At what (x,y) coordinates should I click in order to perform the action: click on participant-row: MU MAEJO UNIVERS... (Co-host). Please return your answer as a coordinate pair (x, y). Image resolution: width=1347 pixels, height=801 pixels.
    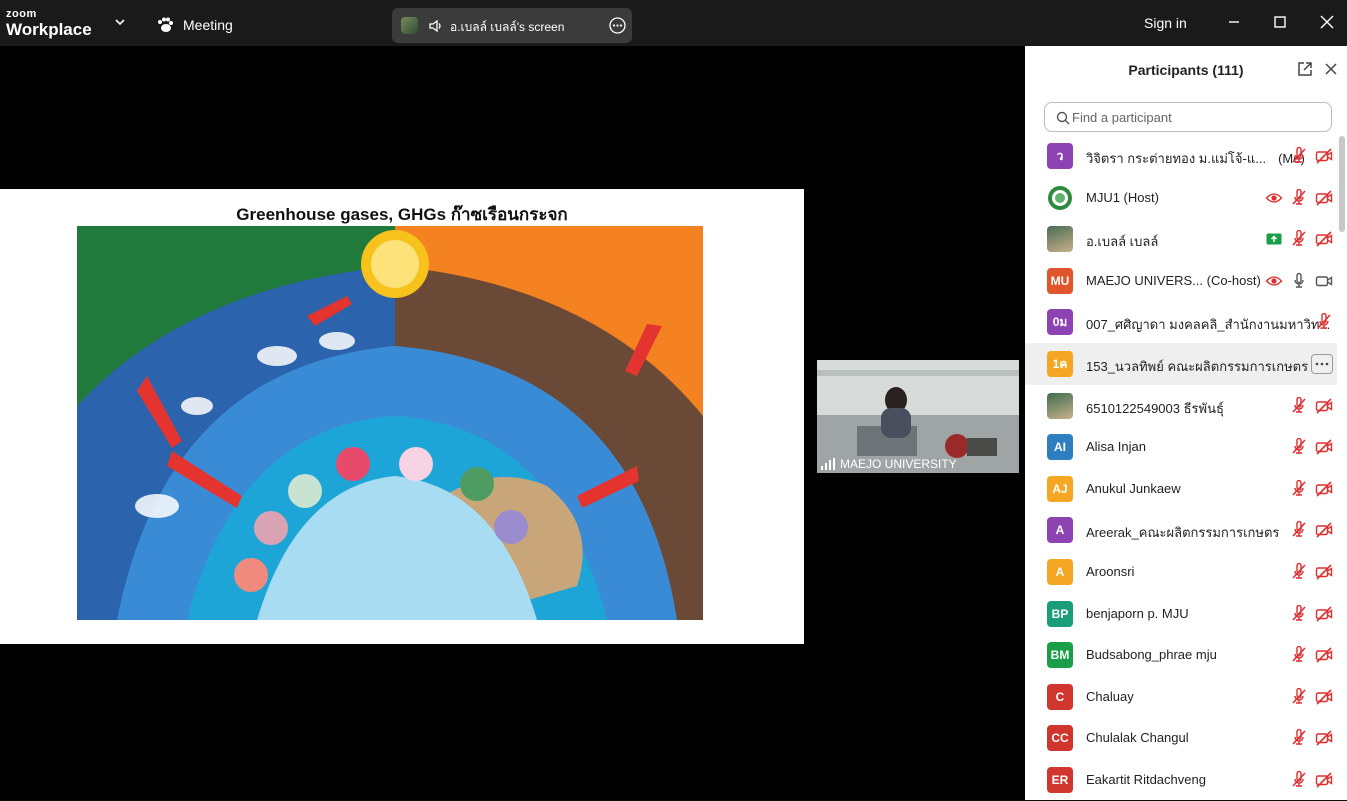
    Looking at the image, I should click on (1181, 281).